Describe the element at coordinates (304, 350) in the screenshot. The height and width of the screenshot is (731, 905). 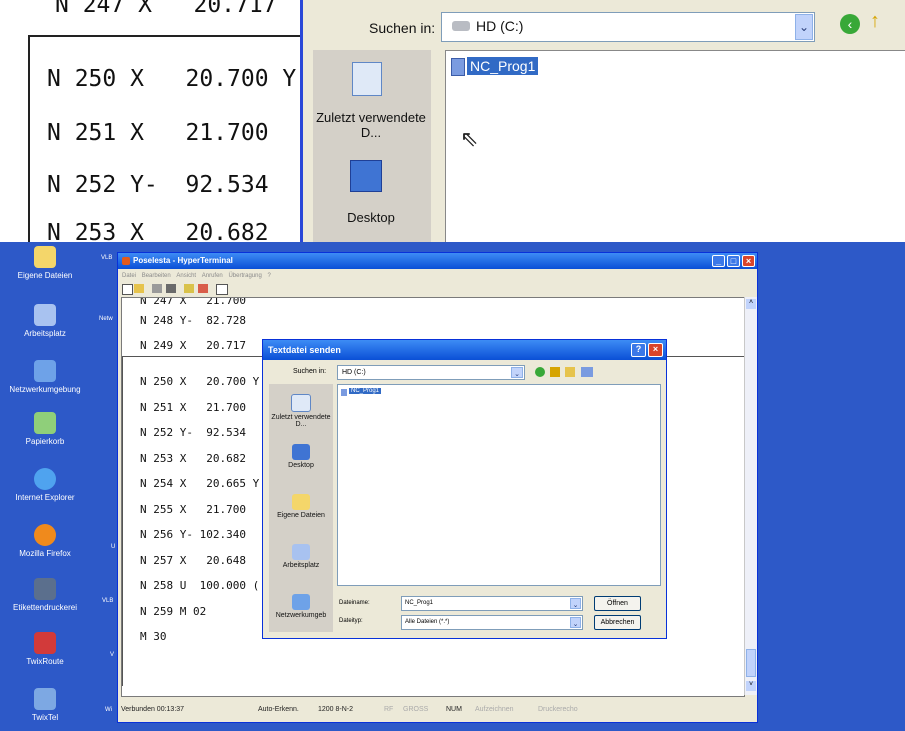
I see `dialog-title: Textdatei senden` at that location.